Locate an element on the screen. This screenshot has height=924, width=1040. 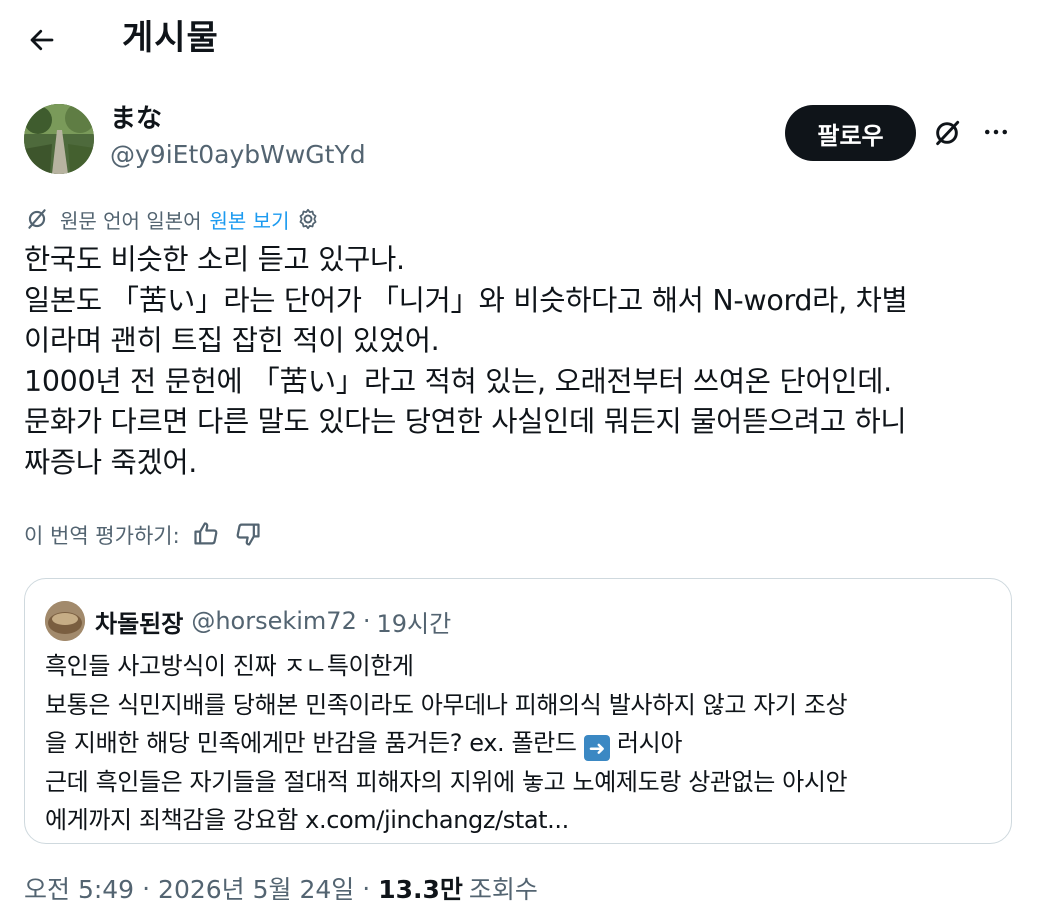
gear-icon is located at coordinates (308, 219).